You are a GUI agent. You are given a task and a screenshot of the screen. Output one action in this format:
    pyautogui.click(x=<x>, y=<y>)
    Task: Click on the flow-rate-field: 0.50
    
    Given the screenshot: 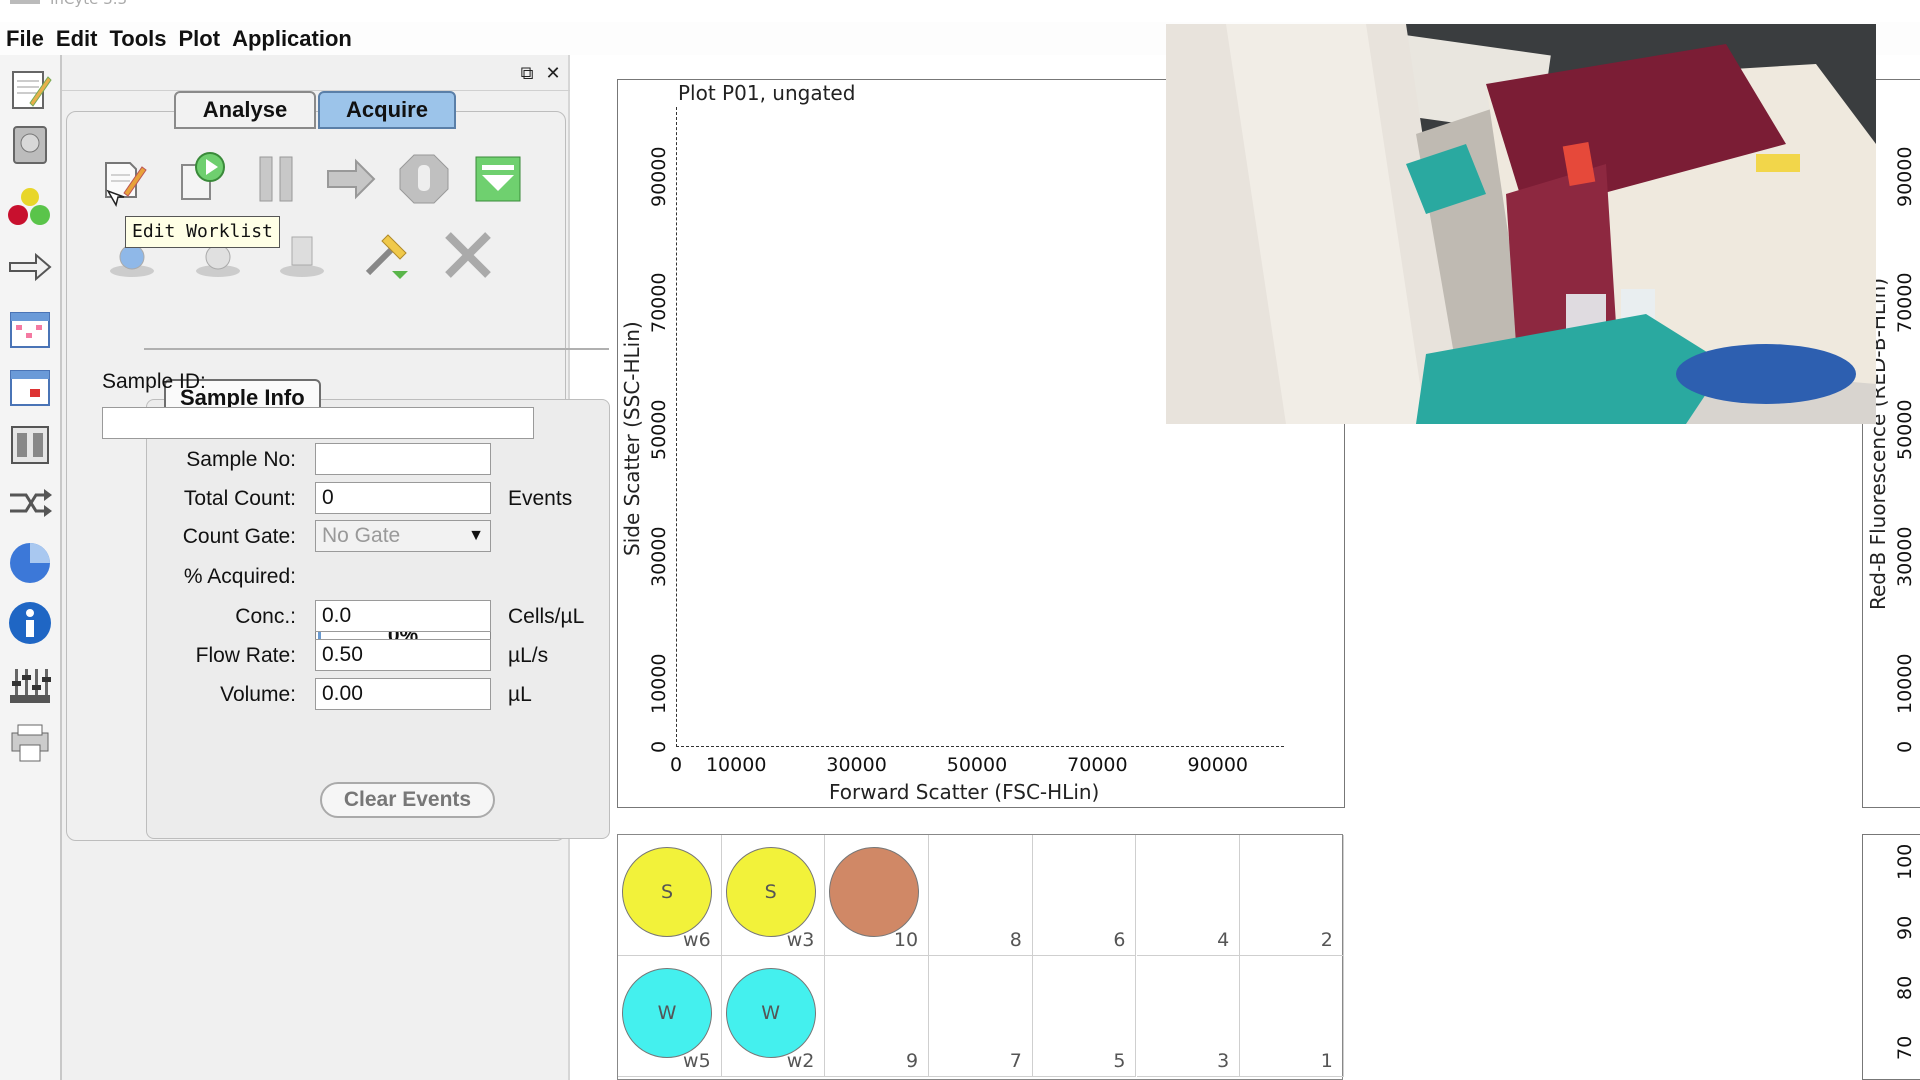 What is the action you would take?
    pyautogui.click(x=403, y=655)
    